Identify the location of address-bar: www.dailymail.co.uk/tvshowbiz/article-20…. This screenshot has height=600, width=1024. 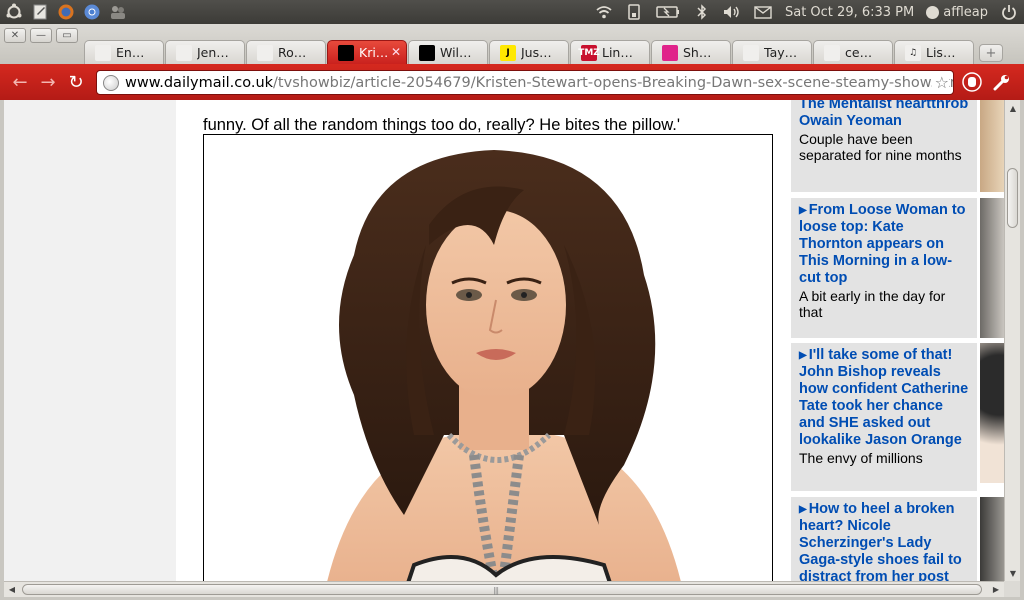
(525, 82).